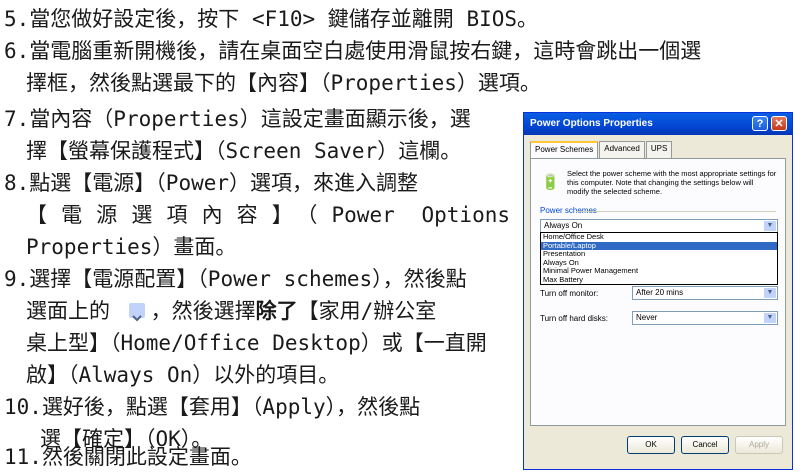 The image size is (804, 473). I want to click on step-number: 6., so click(17, 51).